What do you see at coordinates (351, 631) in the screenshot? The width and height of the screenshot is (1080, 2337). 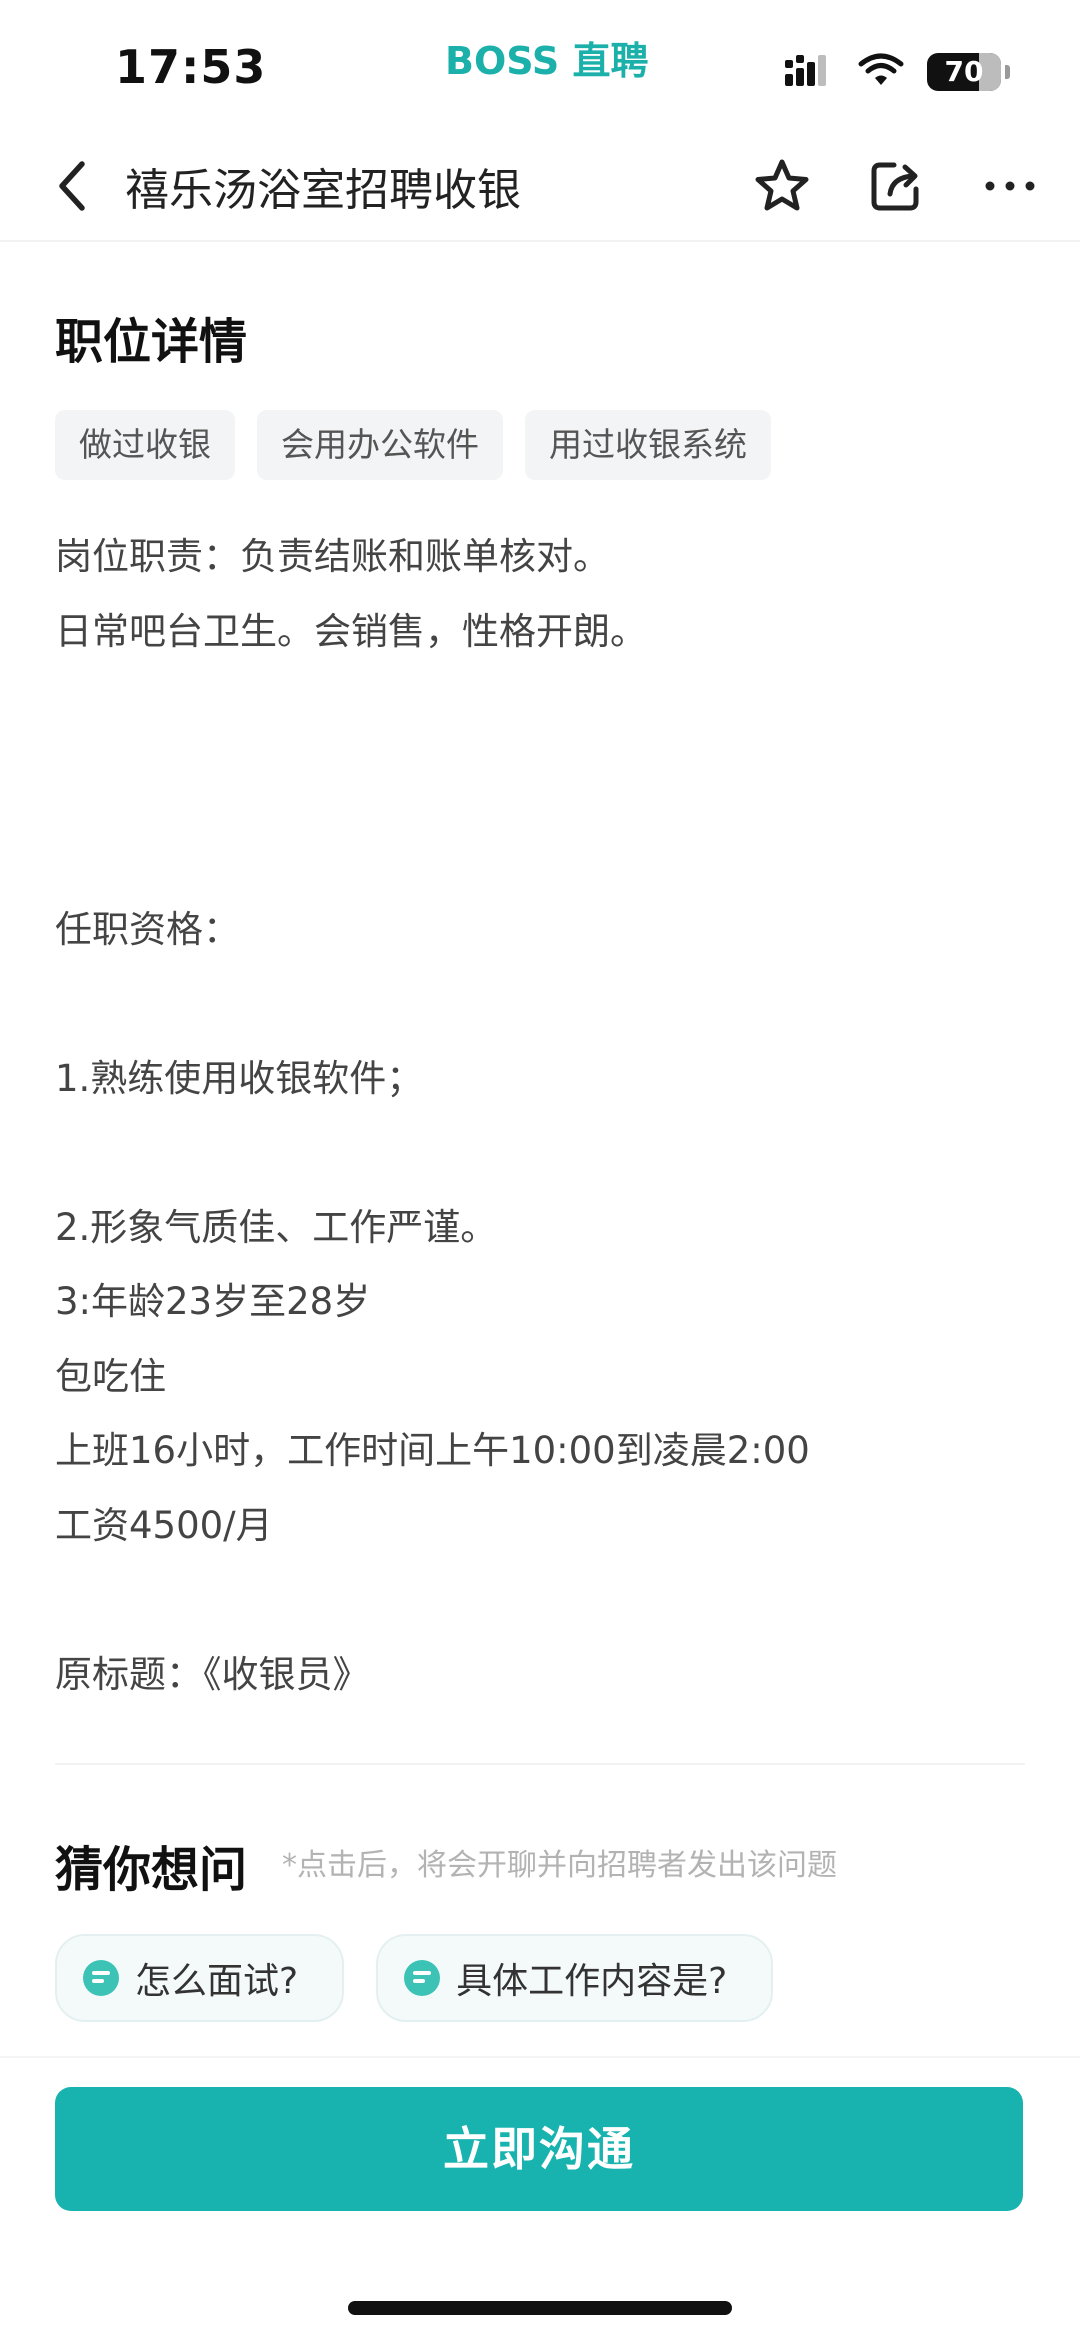 I see `description-line: 日常吧台卫生。会销售，性格开朗。` at bounding box center [351, 631].